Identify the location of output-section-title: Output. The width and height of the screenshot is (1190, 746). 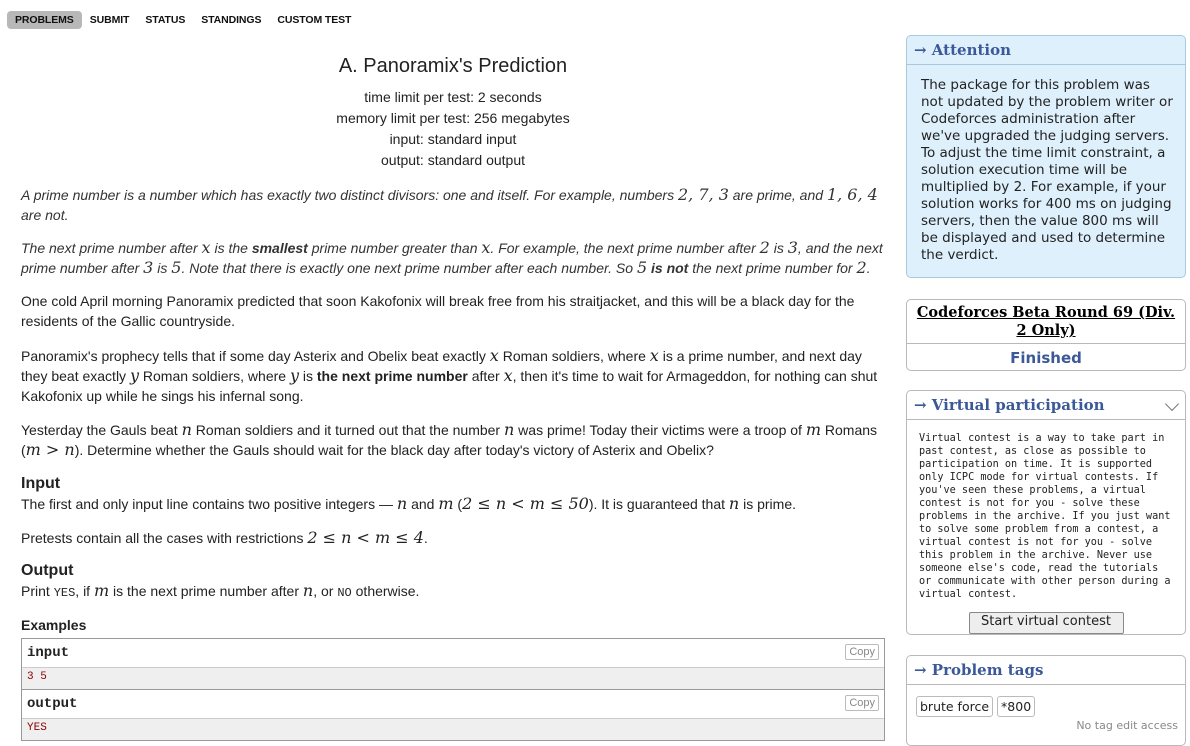
(47, 570).